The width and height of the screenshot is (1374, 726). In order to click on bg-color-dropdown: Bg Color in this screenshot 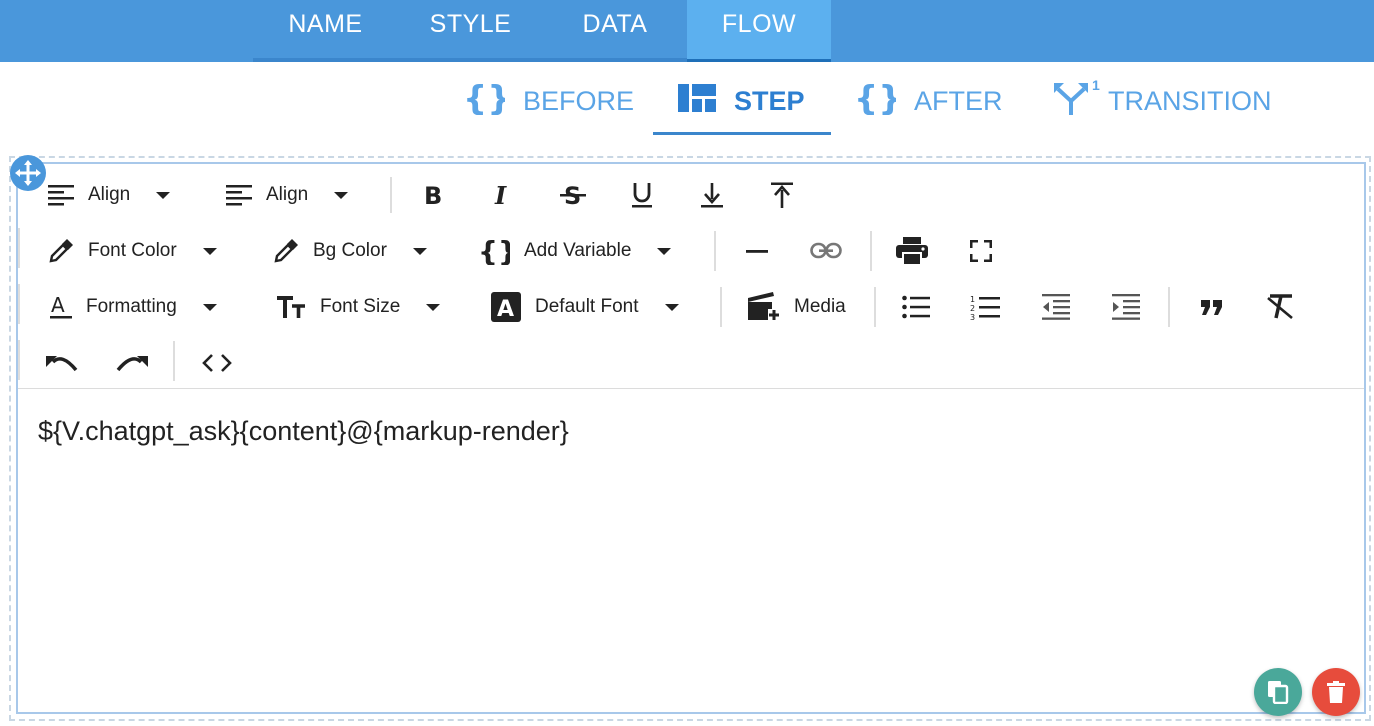, I will do `click(350, 251)`.